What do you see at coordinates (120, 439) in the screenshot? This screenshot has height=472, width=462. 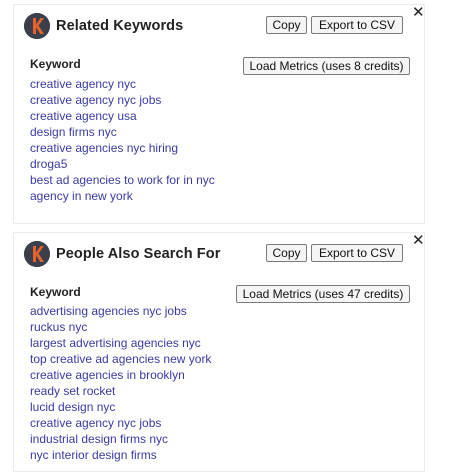 I see `keyword-link: industrial design firms nyc` at bounding box center [120, 439].